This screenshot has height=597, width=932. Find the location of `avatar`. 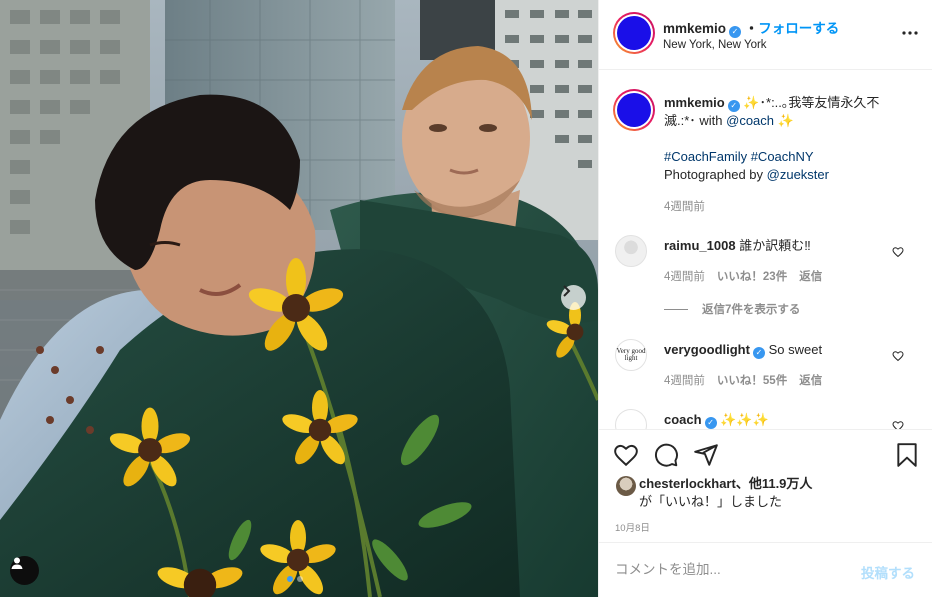

avatar is located at coordinates (634, 33).